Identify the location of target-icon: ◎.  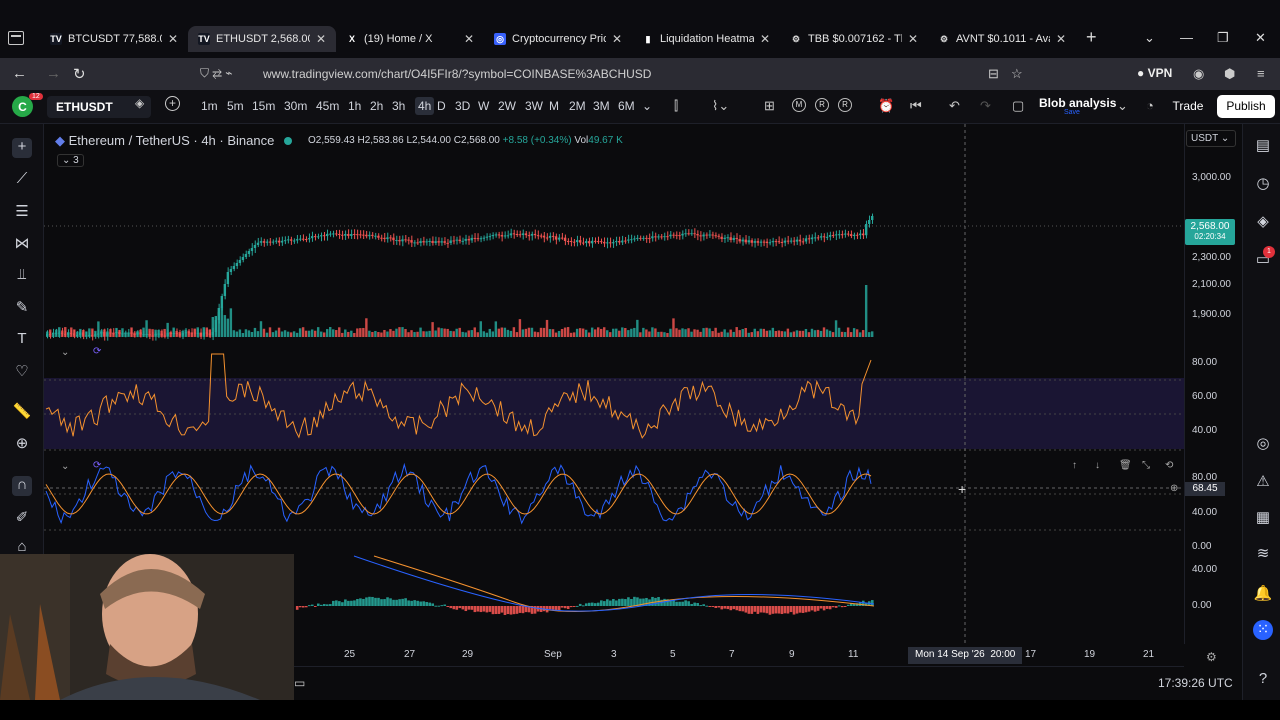
(1263, 444).